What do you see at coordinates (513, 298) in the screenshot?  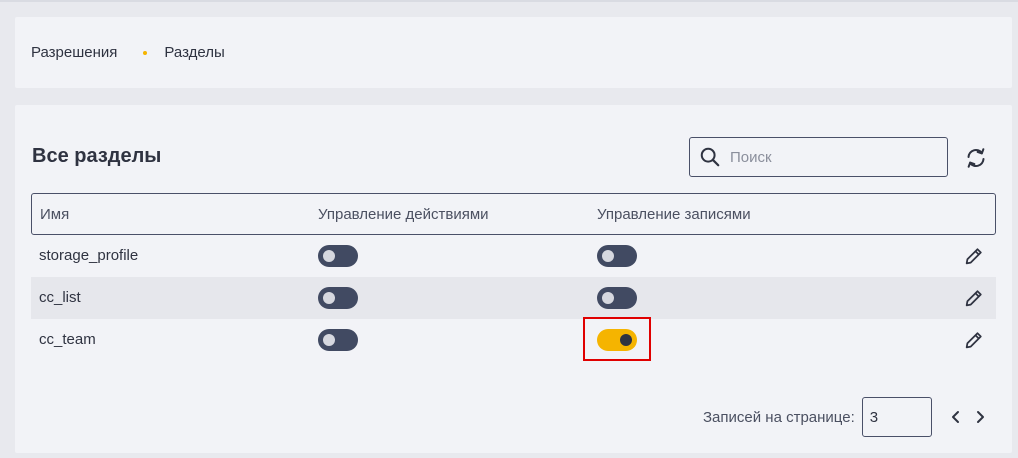 I see `table-row: cc_list` at bounding box center [513, 298].